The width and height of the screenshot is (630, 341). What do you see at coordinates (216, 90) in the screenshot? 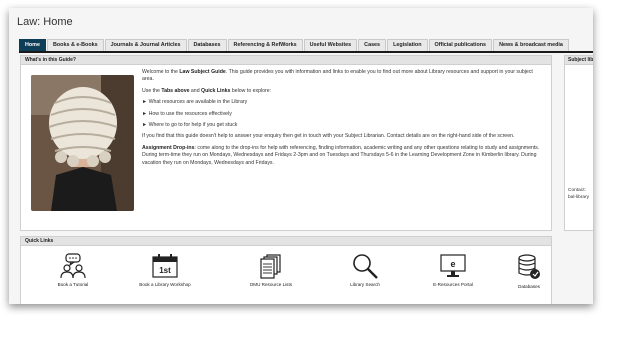
I see `use-bold-links: Quick Links` at bounding box center [216, 90].